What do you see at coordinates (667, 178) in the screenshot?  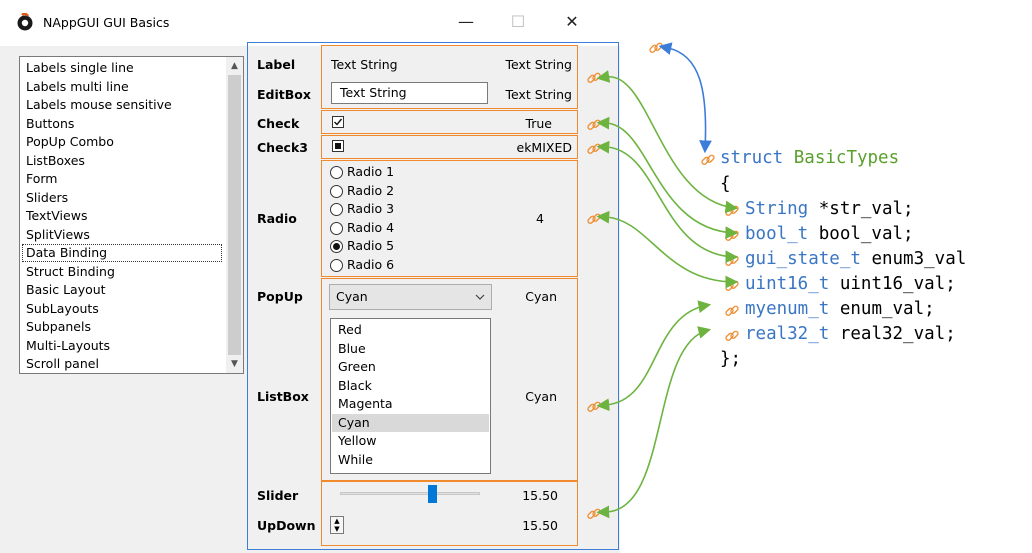 I see `bool-binding-arrow` at bounding box center [667, 178].